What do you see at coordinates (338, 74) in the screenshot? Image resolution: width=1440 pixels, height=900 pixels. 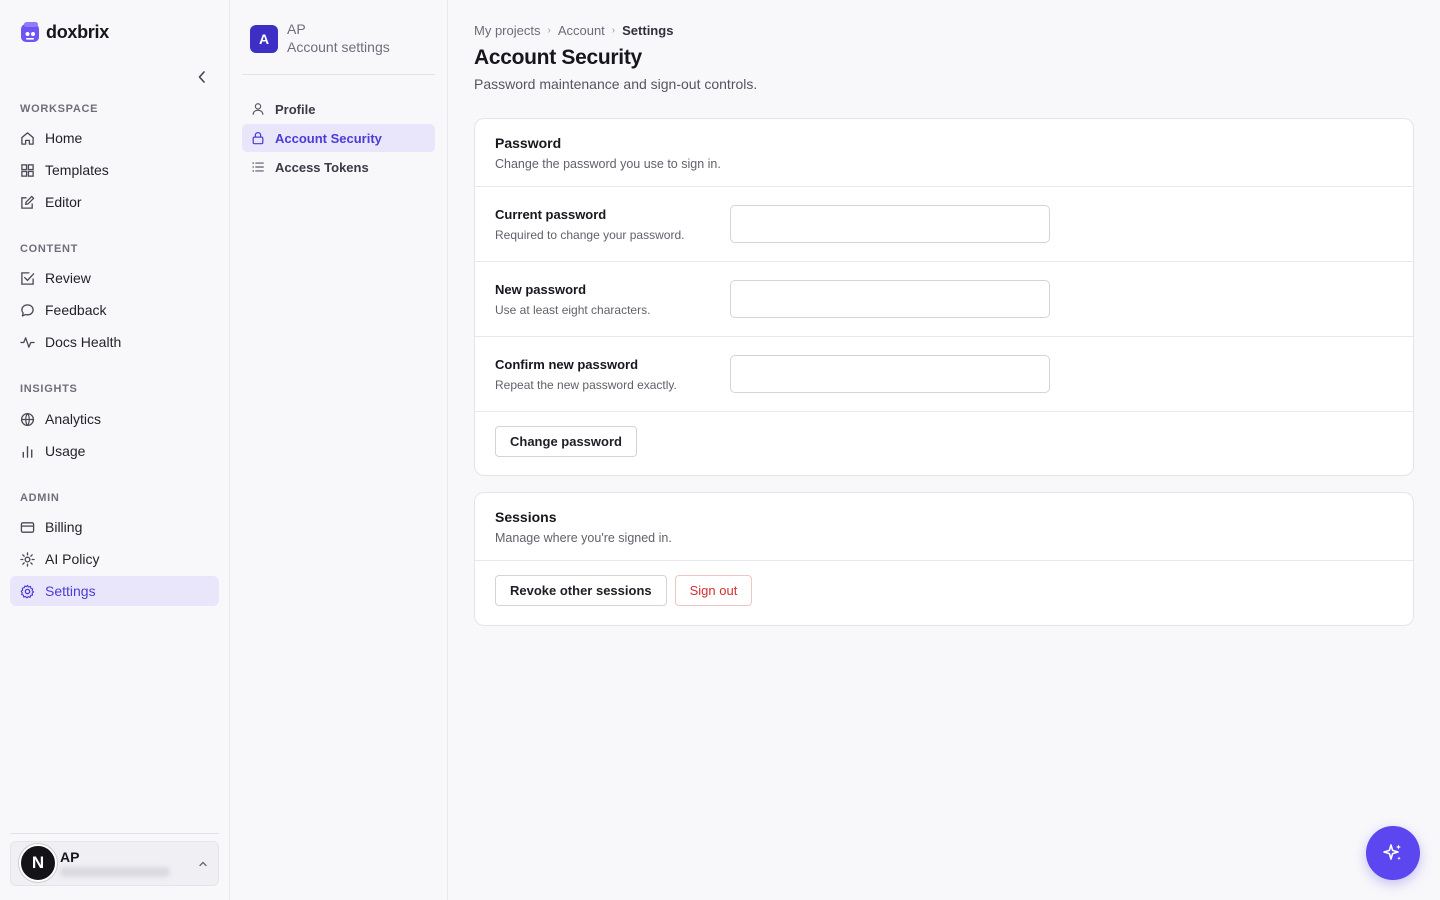 I see `panel-divider` at bounding box center [338, 74].